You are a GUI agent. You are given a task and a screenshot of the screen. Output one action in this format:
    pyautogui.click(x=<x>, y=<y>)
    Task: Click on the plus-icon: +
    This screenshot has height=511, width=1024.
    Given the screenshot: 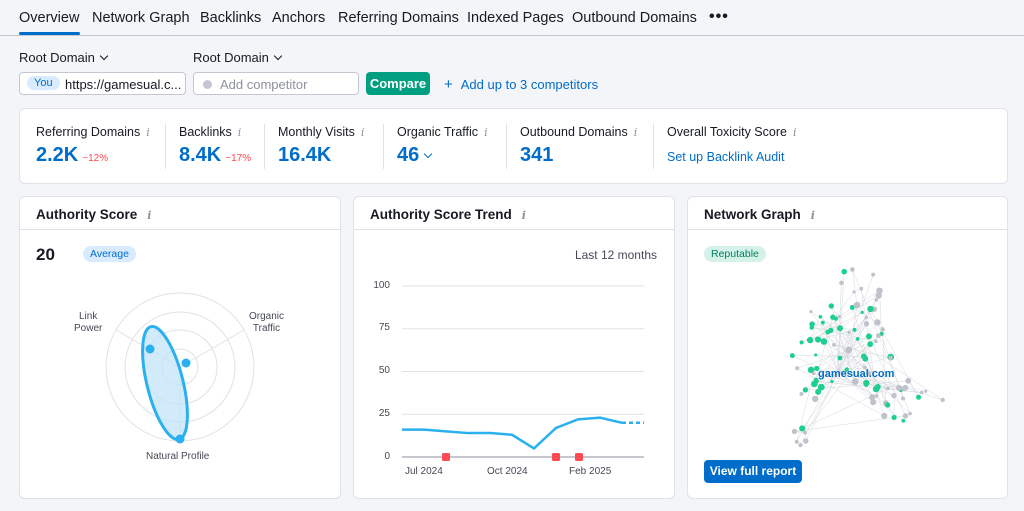 What is the action you would take?
    pyautogui.click(x=448, y=84)
    